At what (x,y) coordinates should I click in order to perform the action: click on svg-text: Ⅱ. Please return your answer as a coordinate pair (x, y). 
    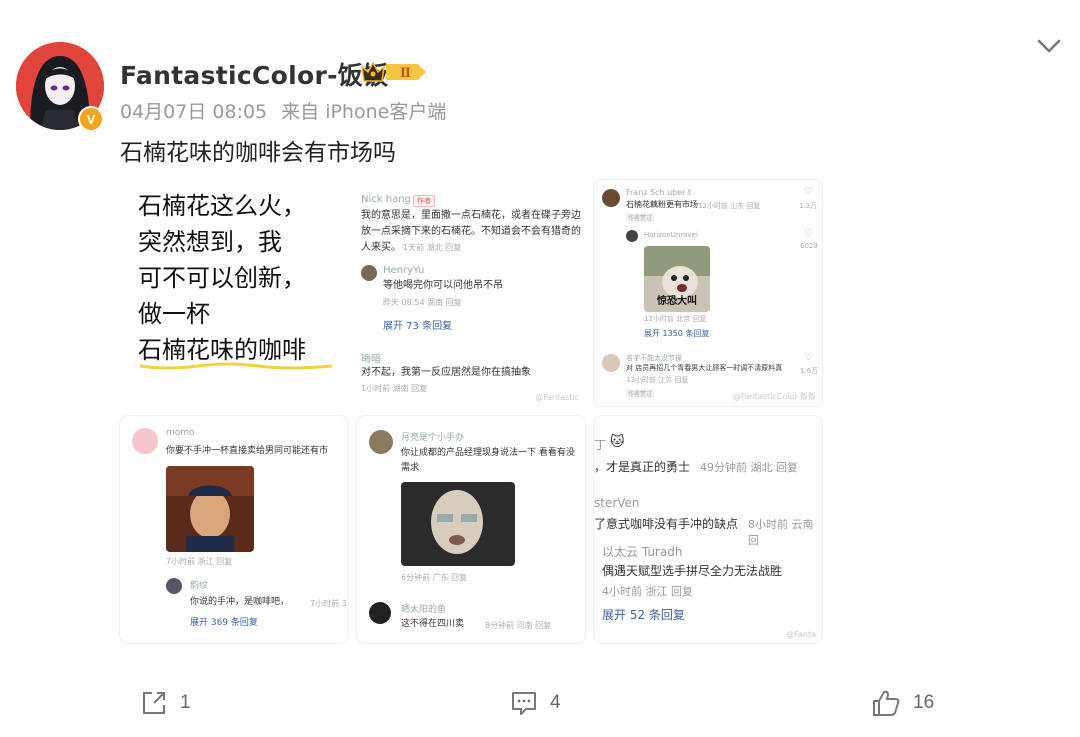
    Looking at the image, I should click on (405, 73).